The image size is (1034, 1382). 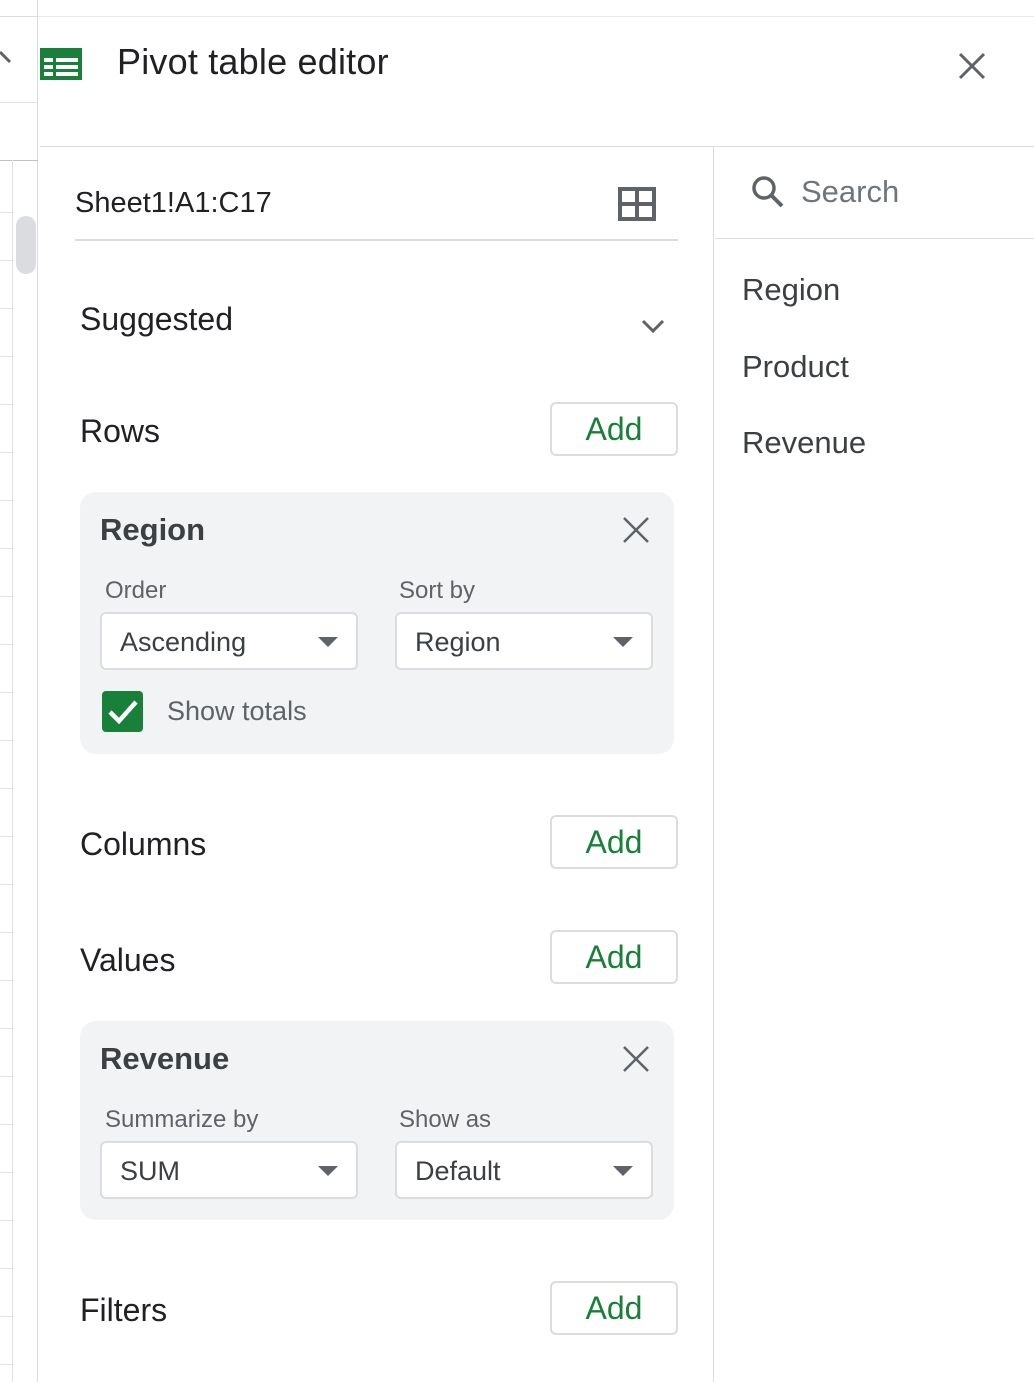 What do you see at coordinates (26, 245) in the screenshot?
I see `vertical-scrollbar` at bounding box center [26, 245].